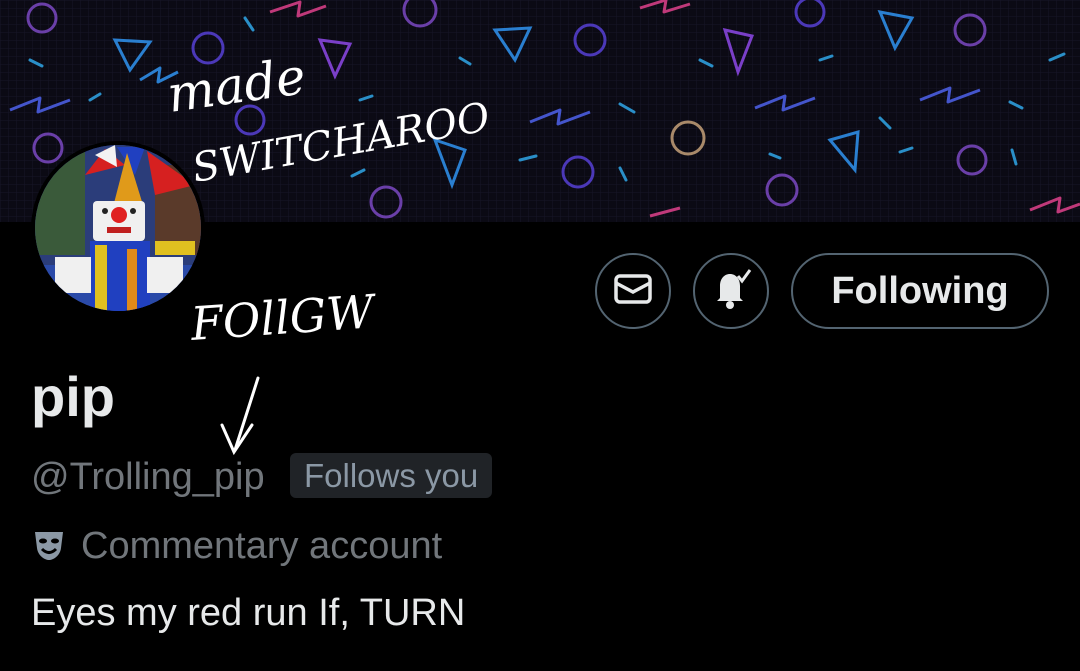  Describe the element at coordinates (391, 475) in the screenshot. I see `follows-you-badge: Follows you` at that location.